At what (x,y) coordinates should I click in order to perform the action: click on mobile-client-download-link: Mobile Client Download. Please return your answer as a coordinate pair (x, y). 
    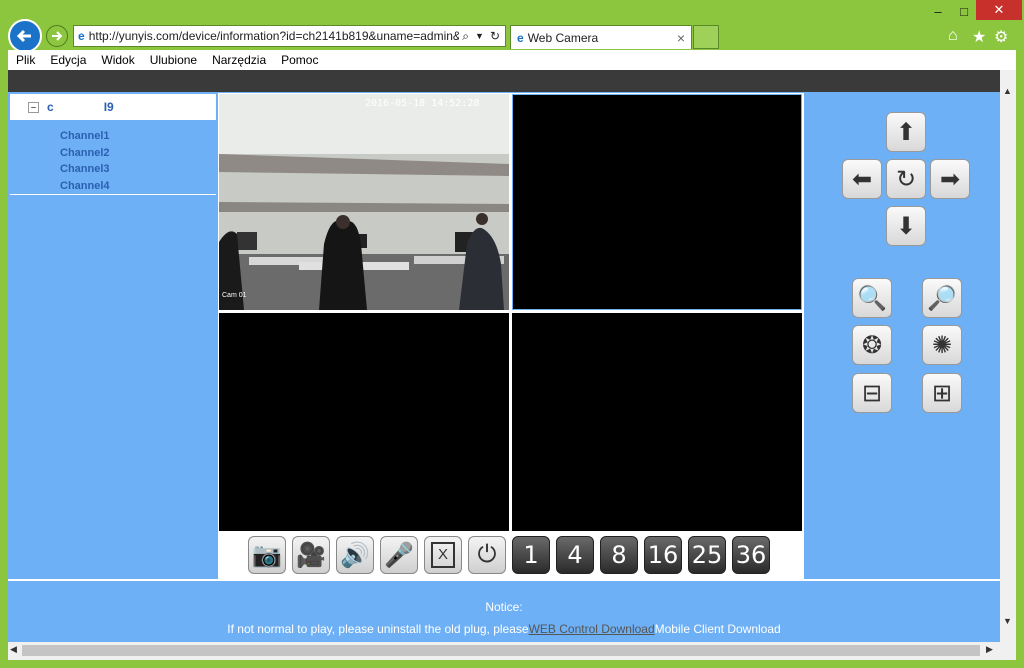
    Looking at the image, I should click on (718, 629).